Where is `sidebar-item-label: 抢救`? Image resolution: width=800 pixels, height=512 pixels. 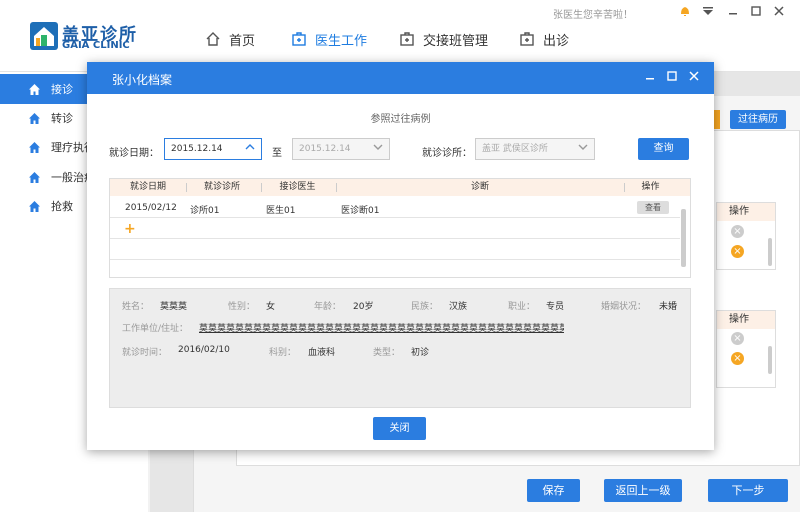 sidebar-item-label: 抢救 is located at coordinates (62, 206).